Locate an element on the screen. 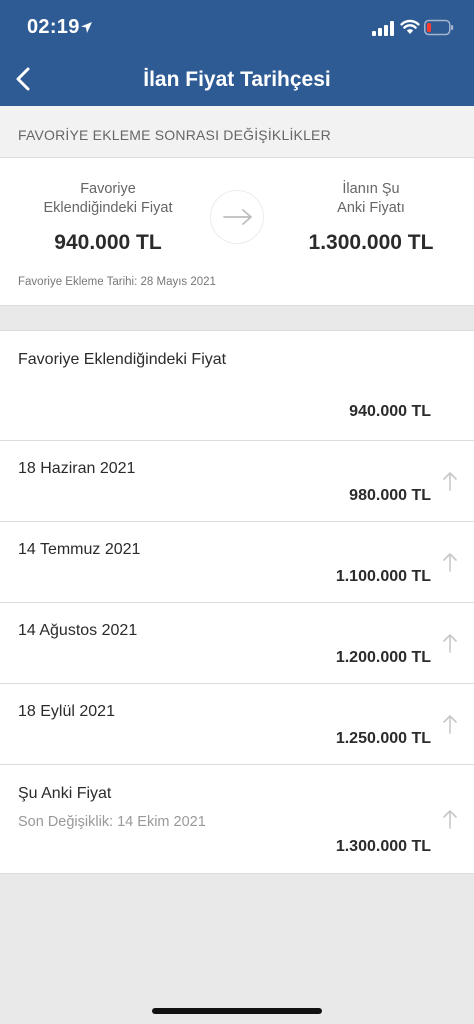  last-change-label: Son Değişiklik: 14 Ekim 2021 is located at coordinates (112, 822).